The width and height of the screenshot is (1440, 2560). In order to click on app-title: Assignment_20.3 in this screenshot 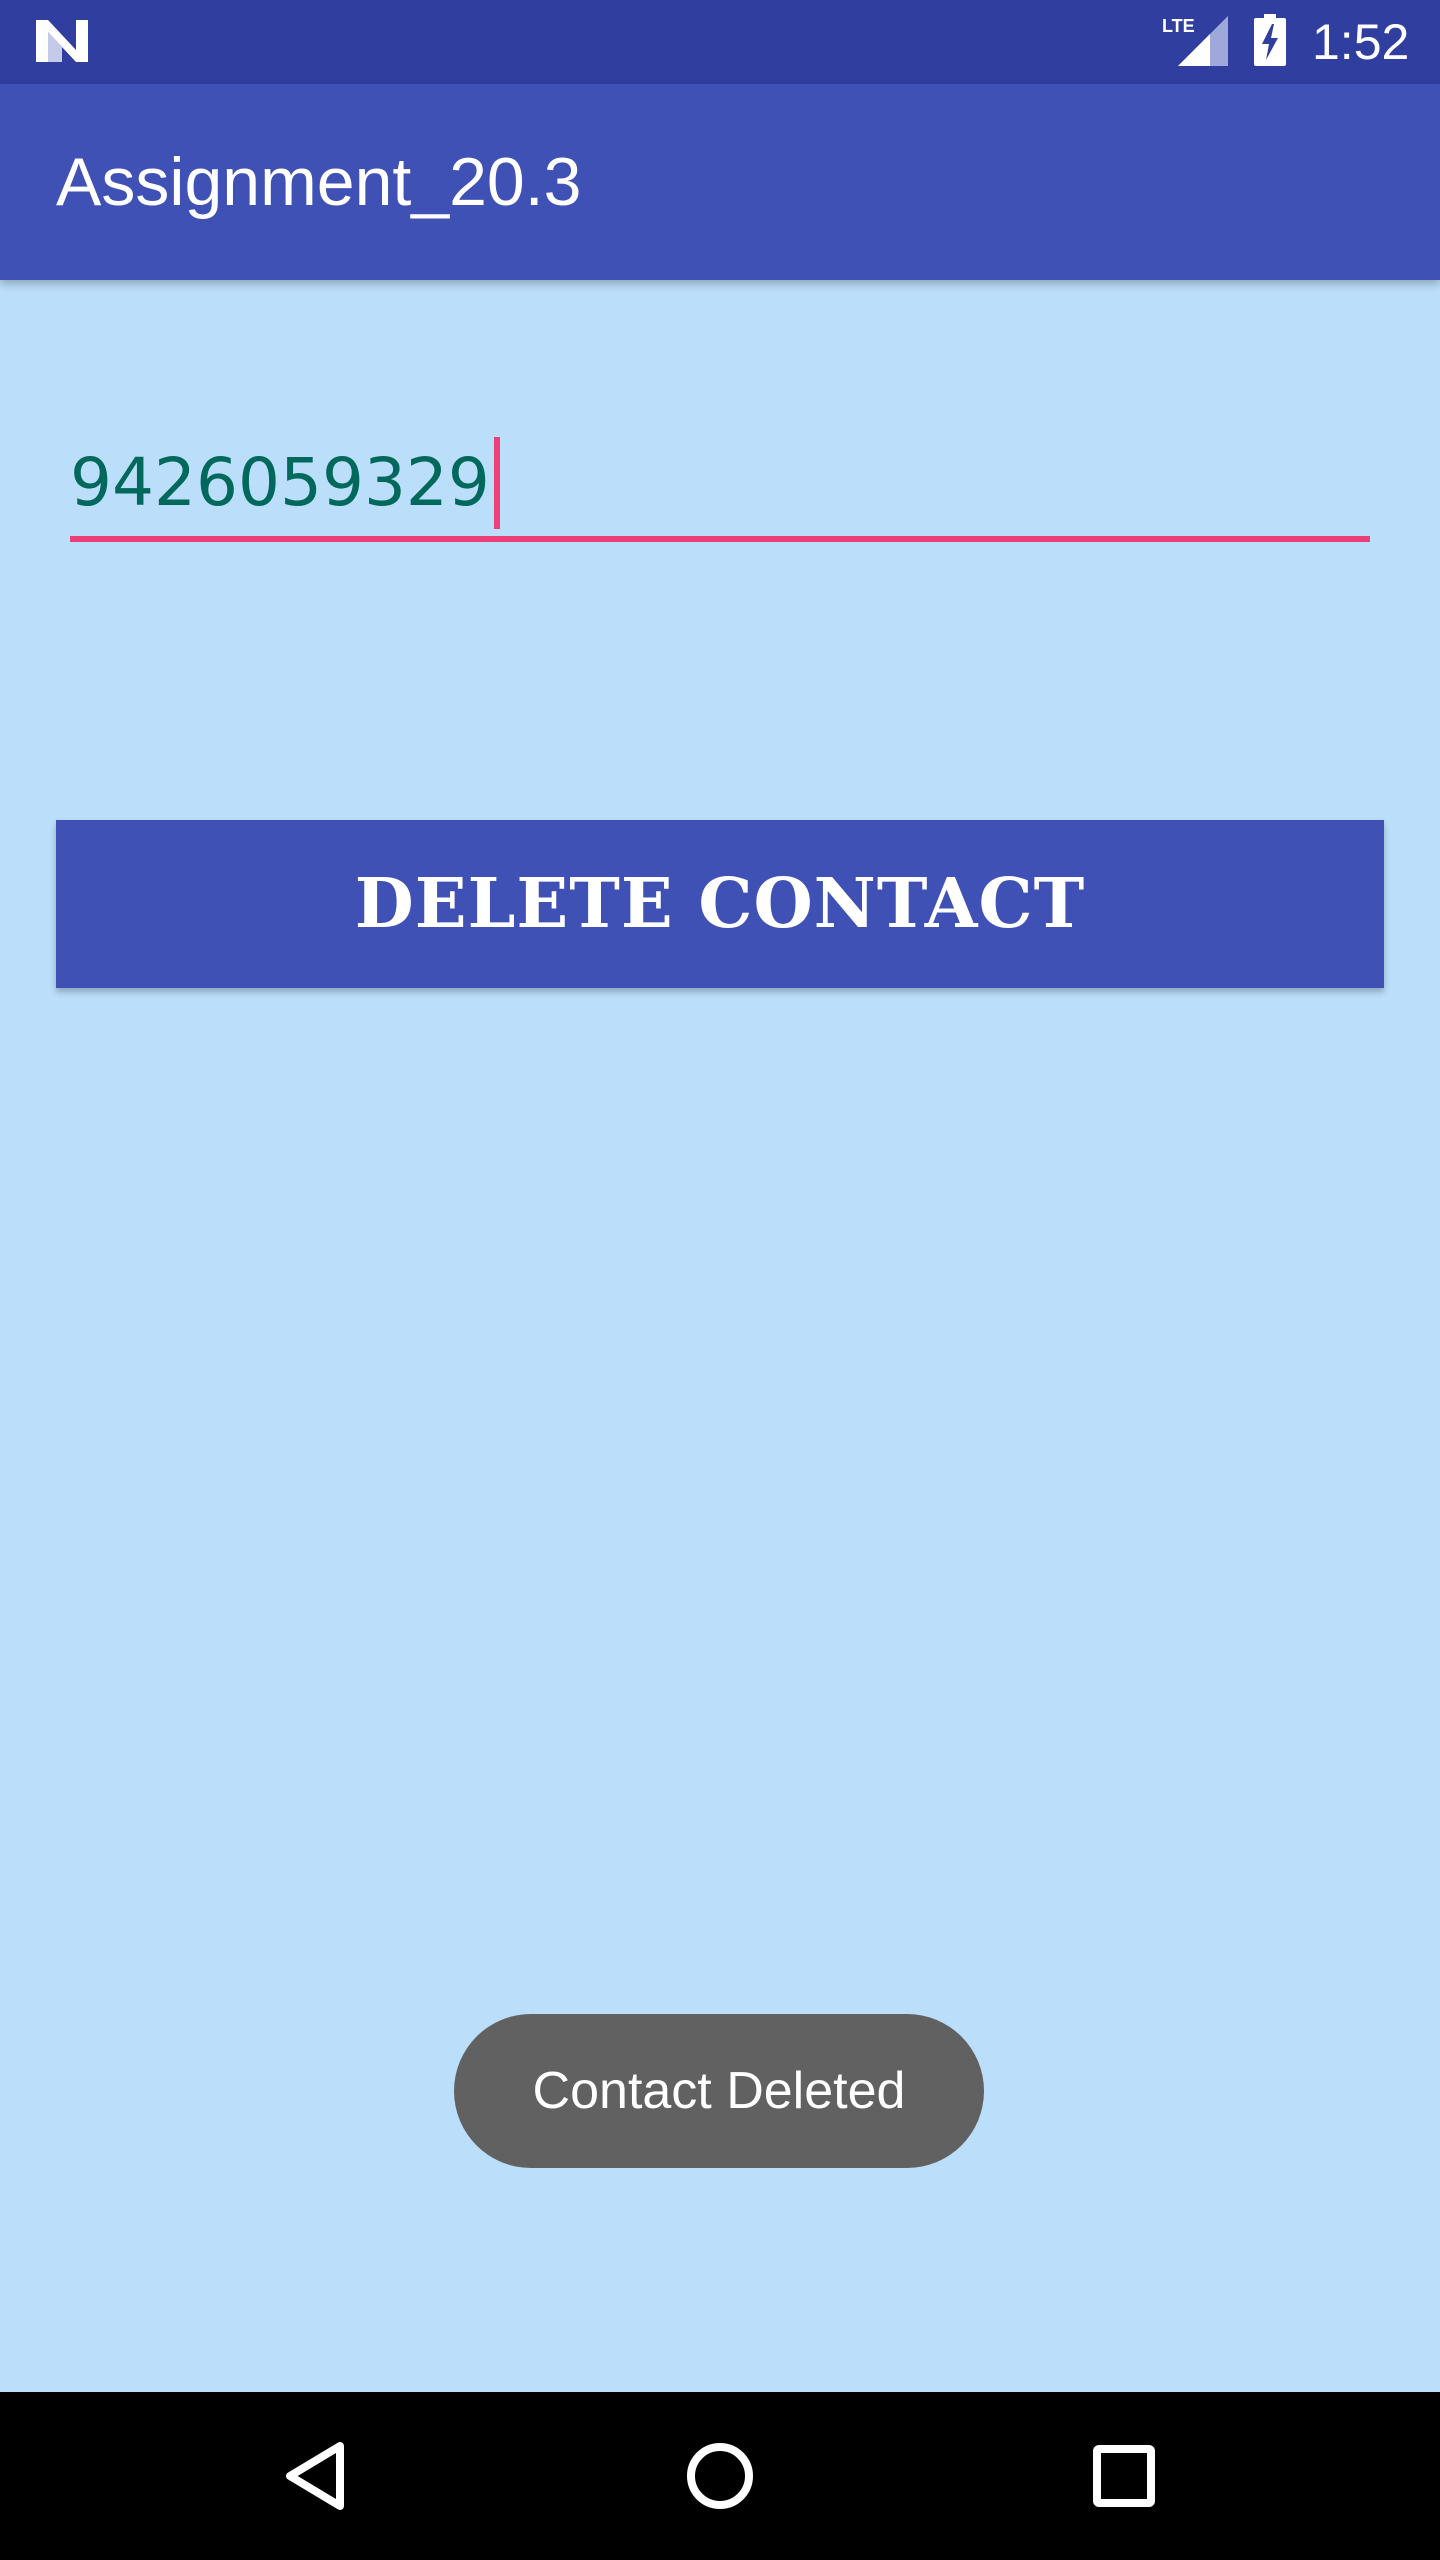, I will do `click(319, 182)`.